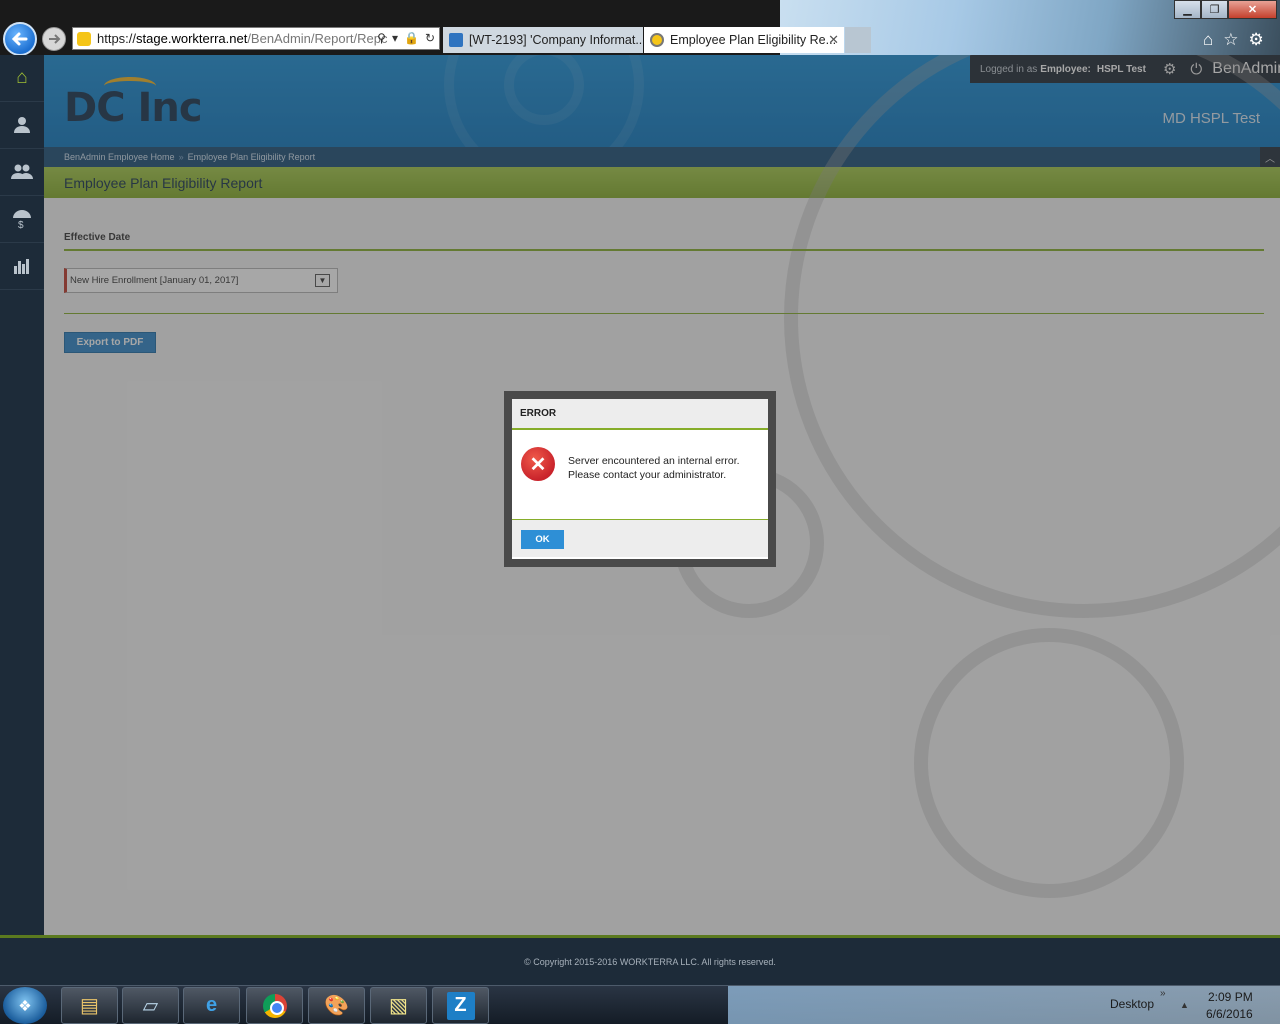 This screenshot has height=1024, width=1280. What do you see at coordinates (117, 38) in the screenshot?
I see `url-scheme: https://` at bounding box center [117, 38].